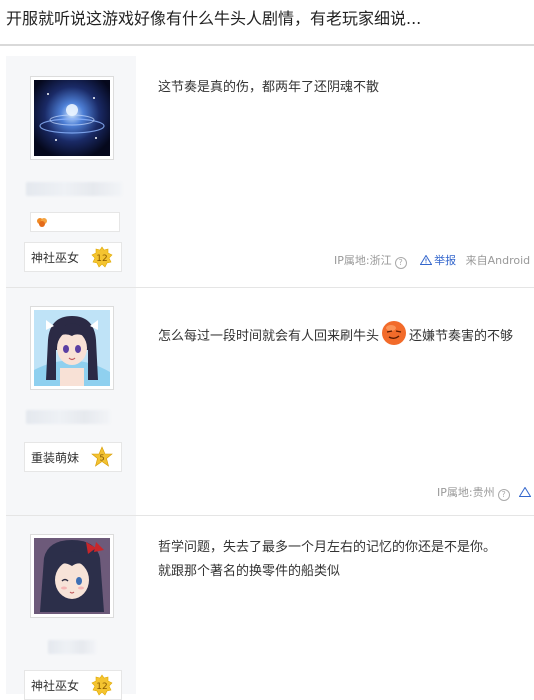 Image resolution: width=534 pixels, height=700 pixels. I want to click on level-badge-icon: 5, so click(102, 456).